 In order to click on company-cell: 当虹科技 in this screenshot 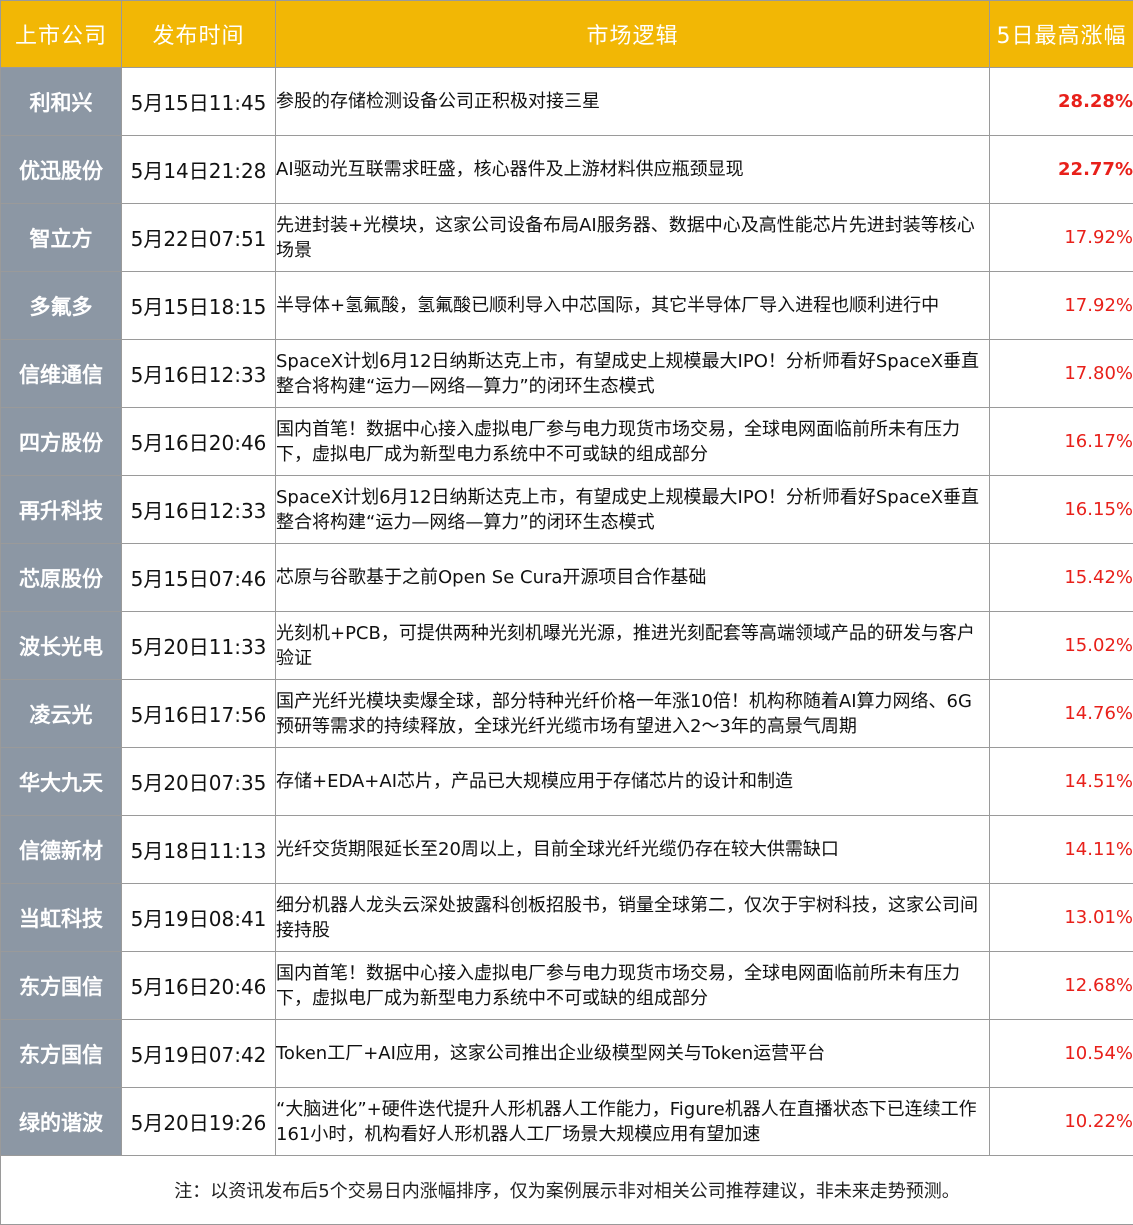, I will do `click(61, 917)`.